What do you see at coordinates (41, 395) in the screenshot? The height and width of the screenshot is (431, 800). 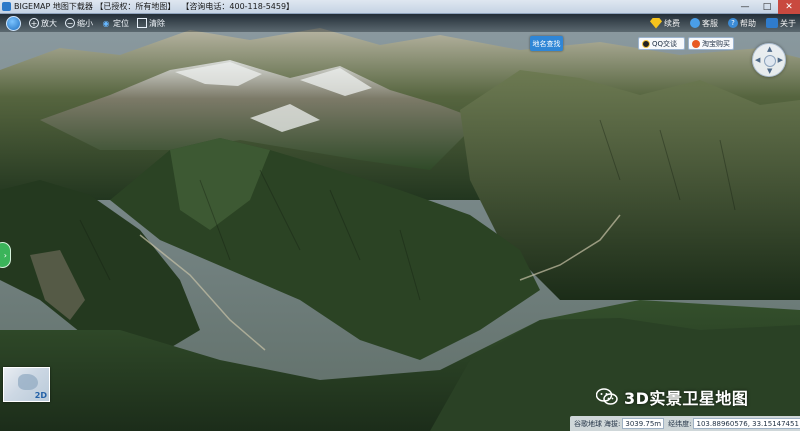 I see `view-mode-toggle: 2D` at bounding box center [41, 395].